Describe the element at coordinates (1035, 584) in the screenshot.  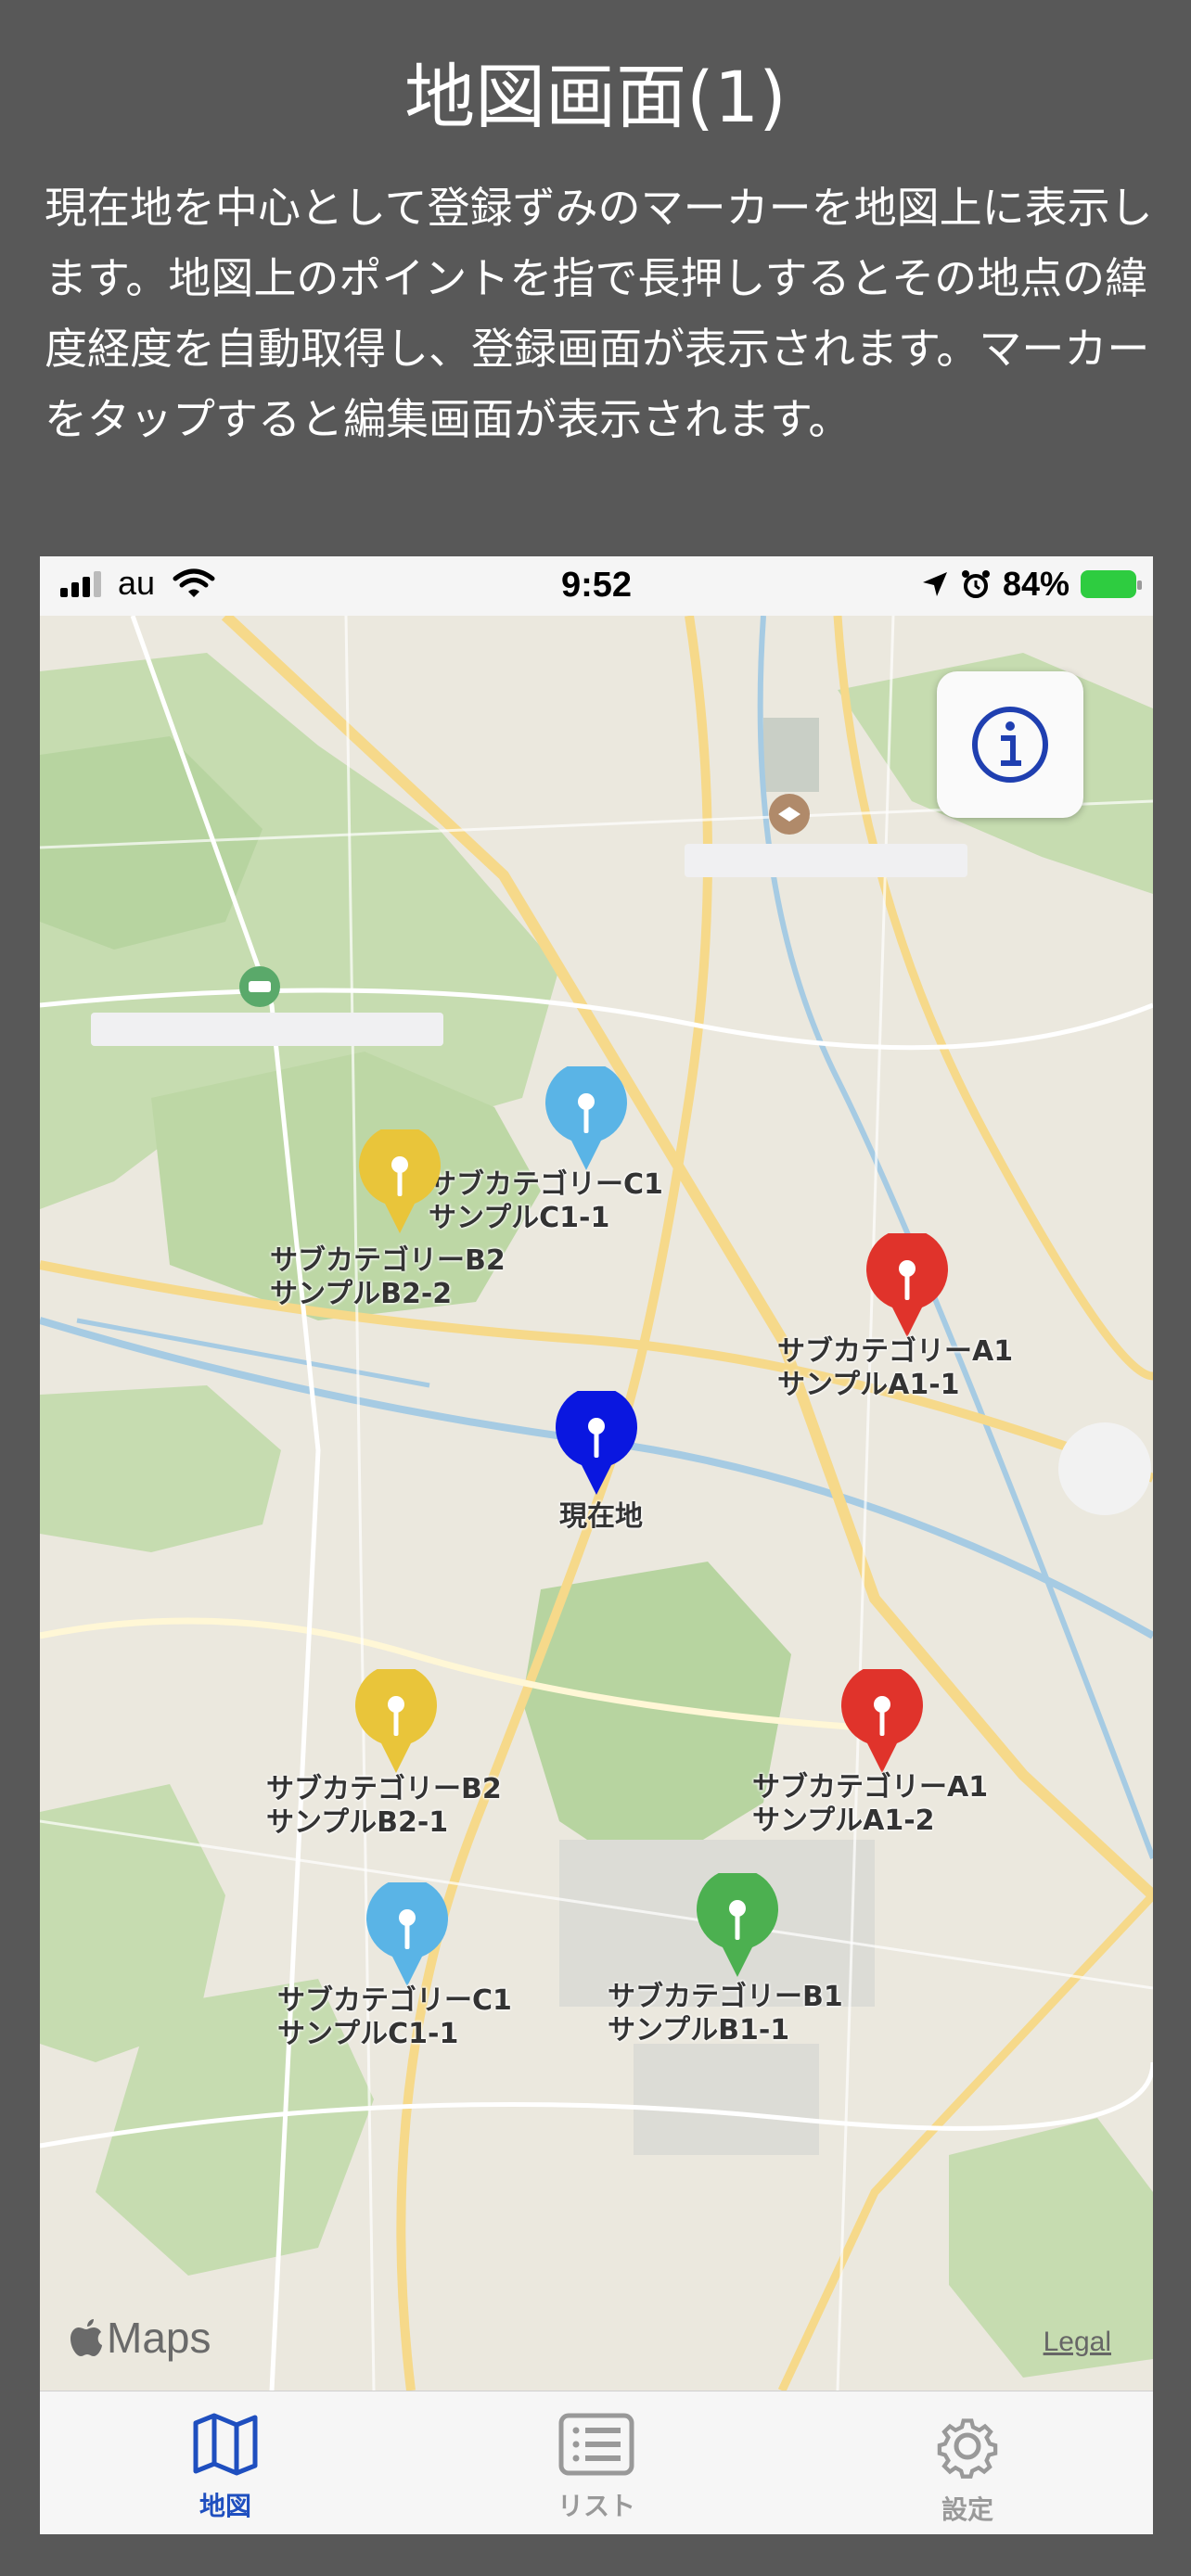
I see `battery-percent: 84%` at that location.